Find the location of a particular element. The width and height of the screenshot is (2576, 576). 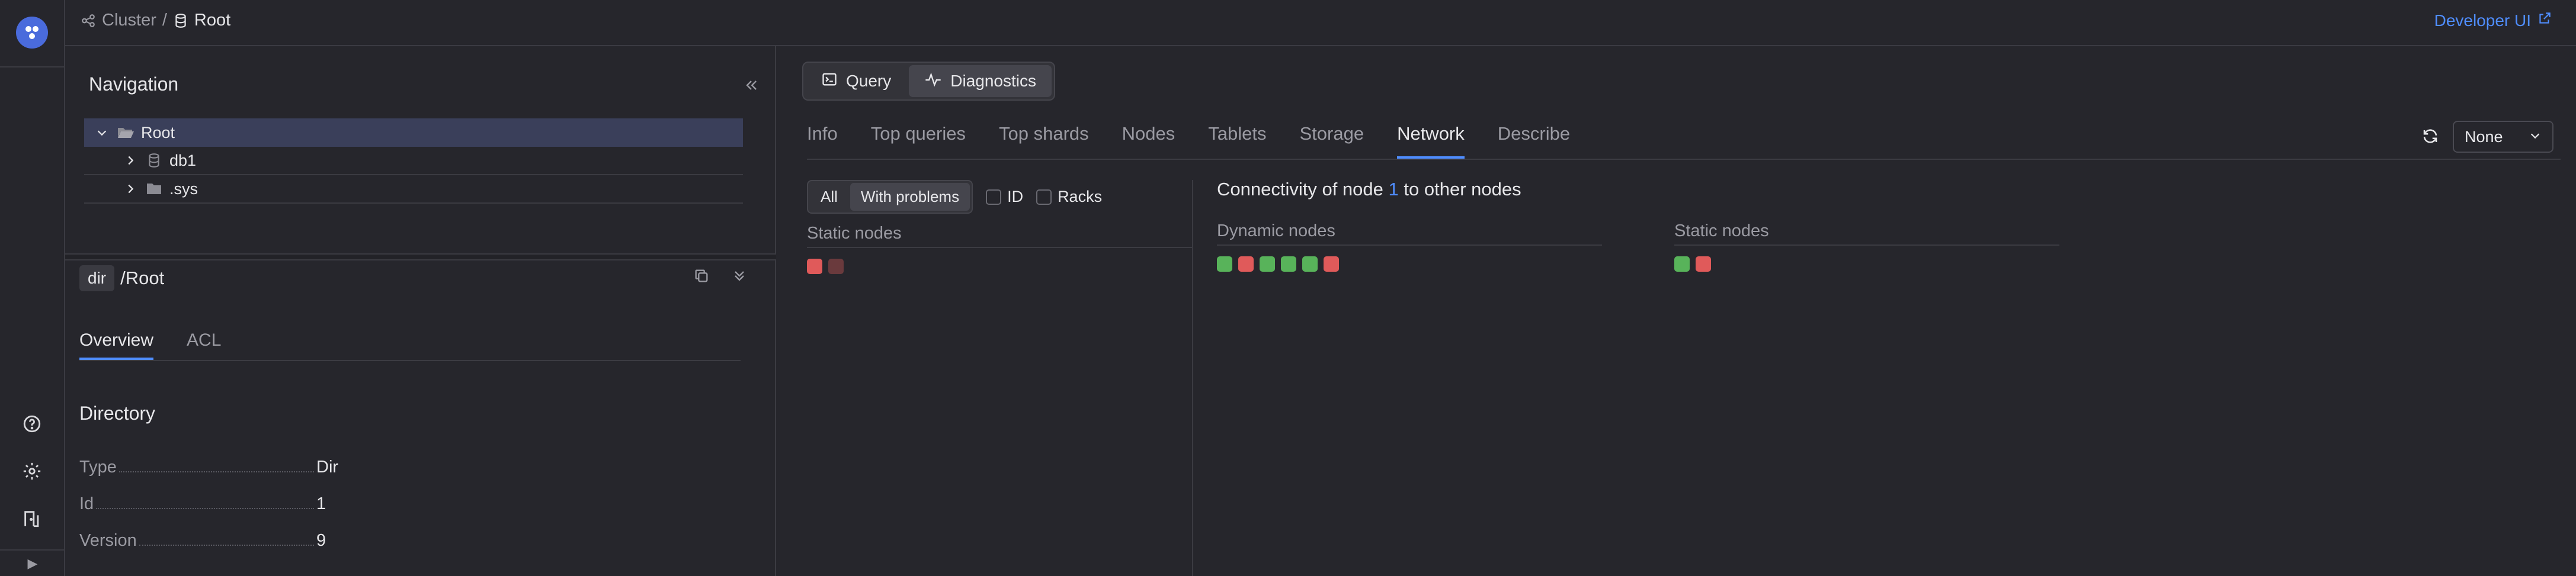

collapse-panel-icon is located at coordinates (752, 85).